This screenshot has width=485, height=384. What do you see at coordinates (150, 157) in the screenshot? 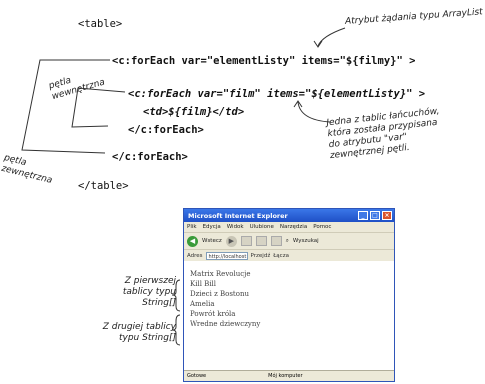
I see `code-outer-end: </c:forEach>` at bounding box center [150, 157].